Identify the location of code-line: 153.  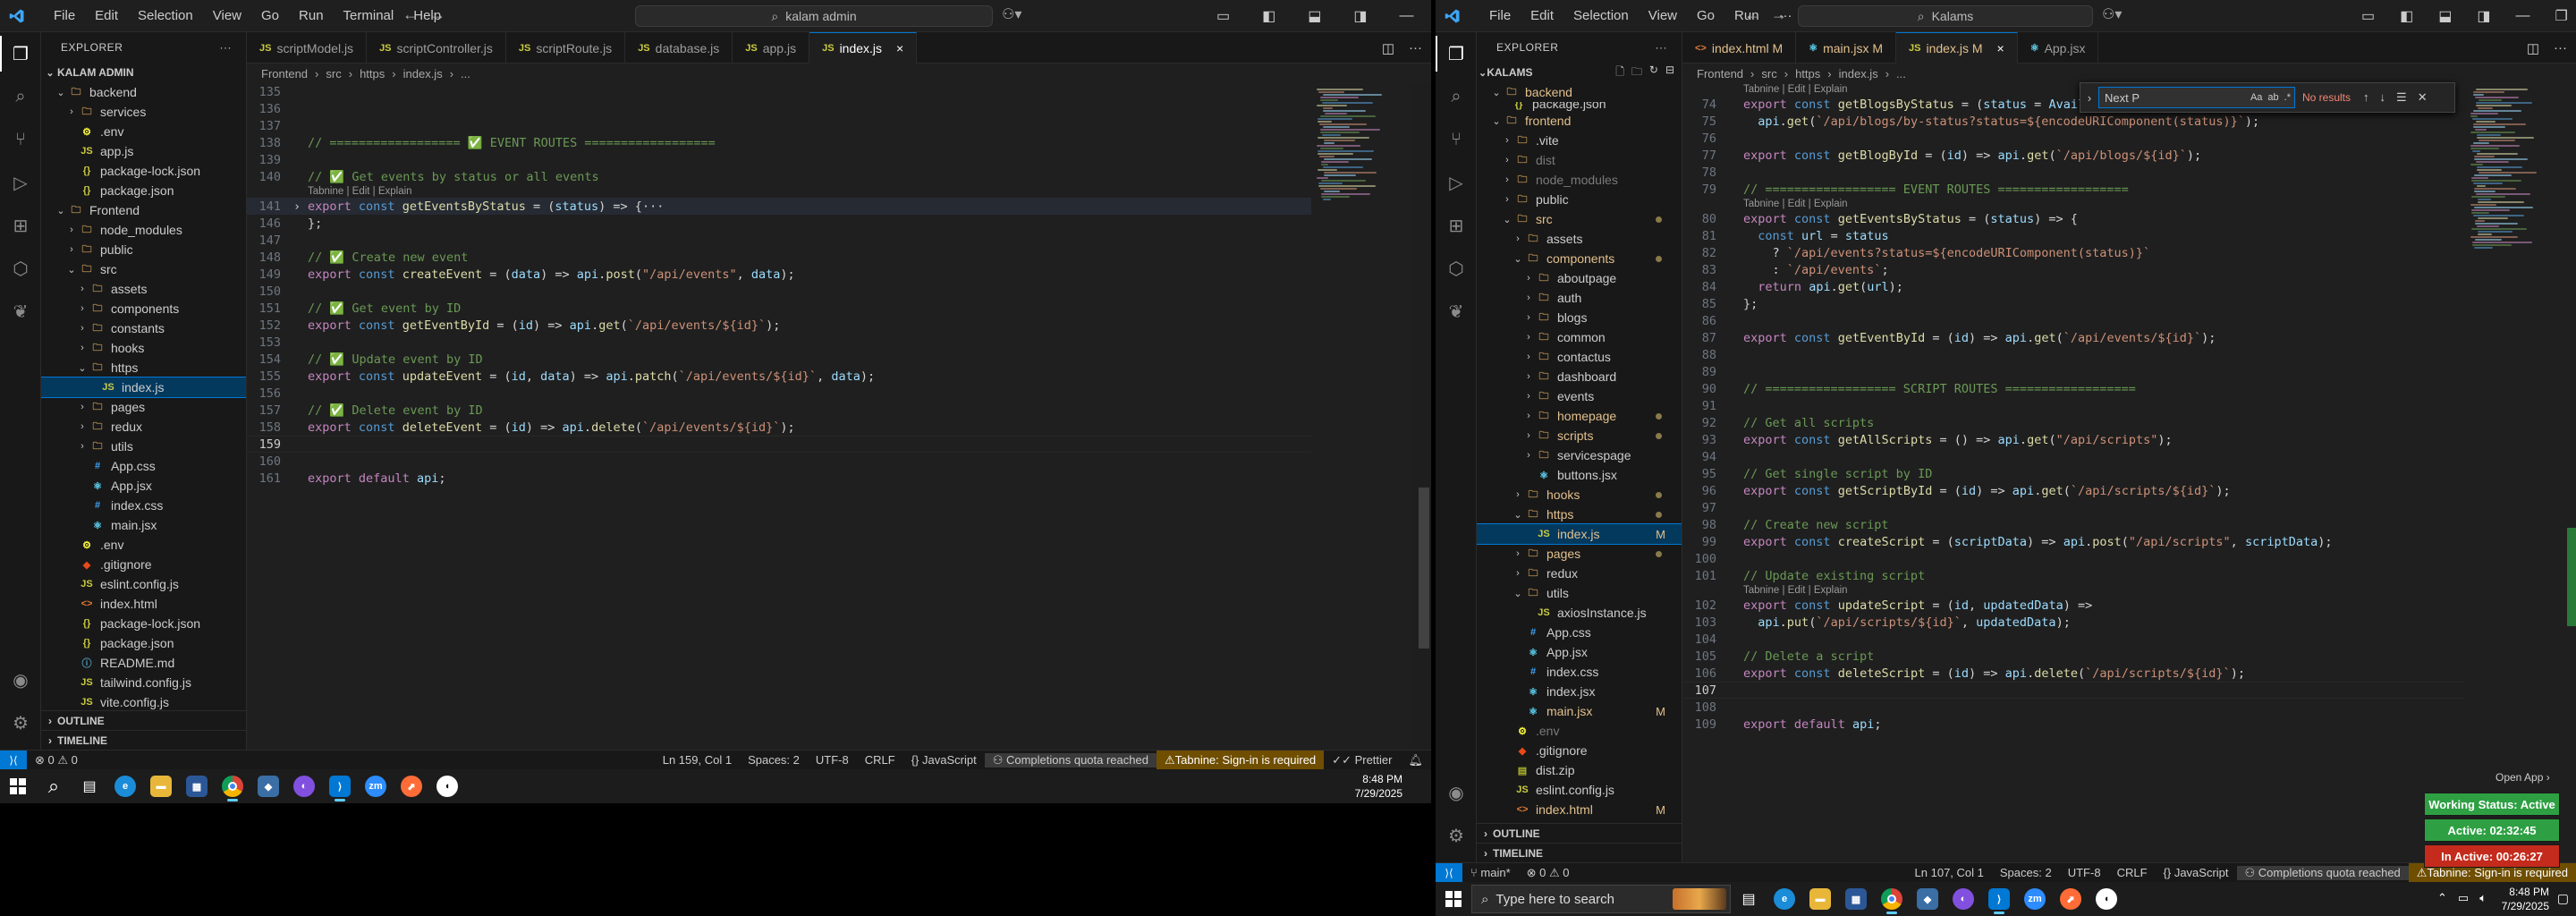
(779, 342).